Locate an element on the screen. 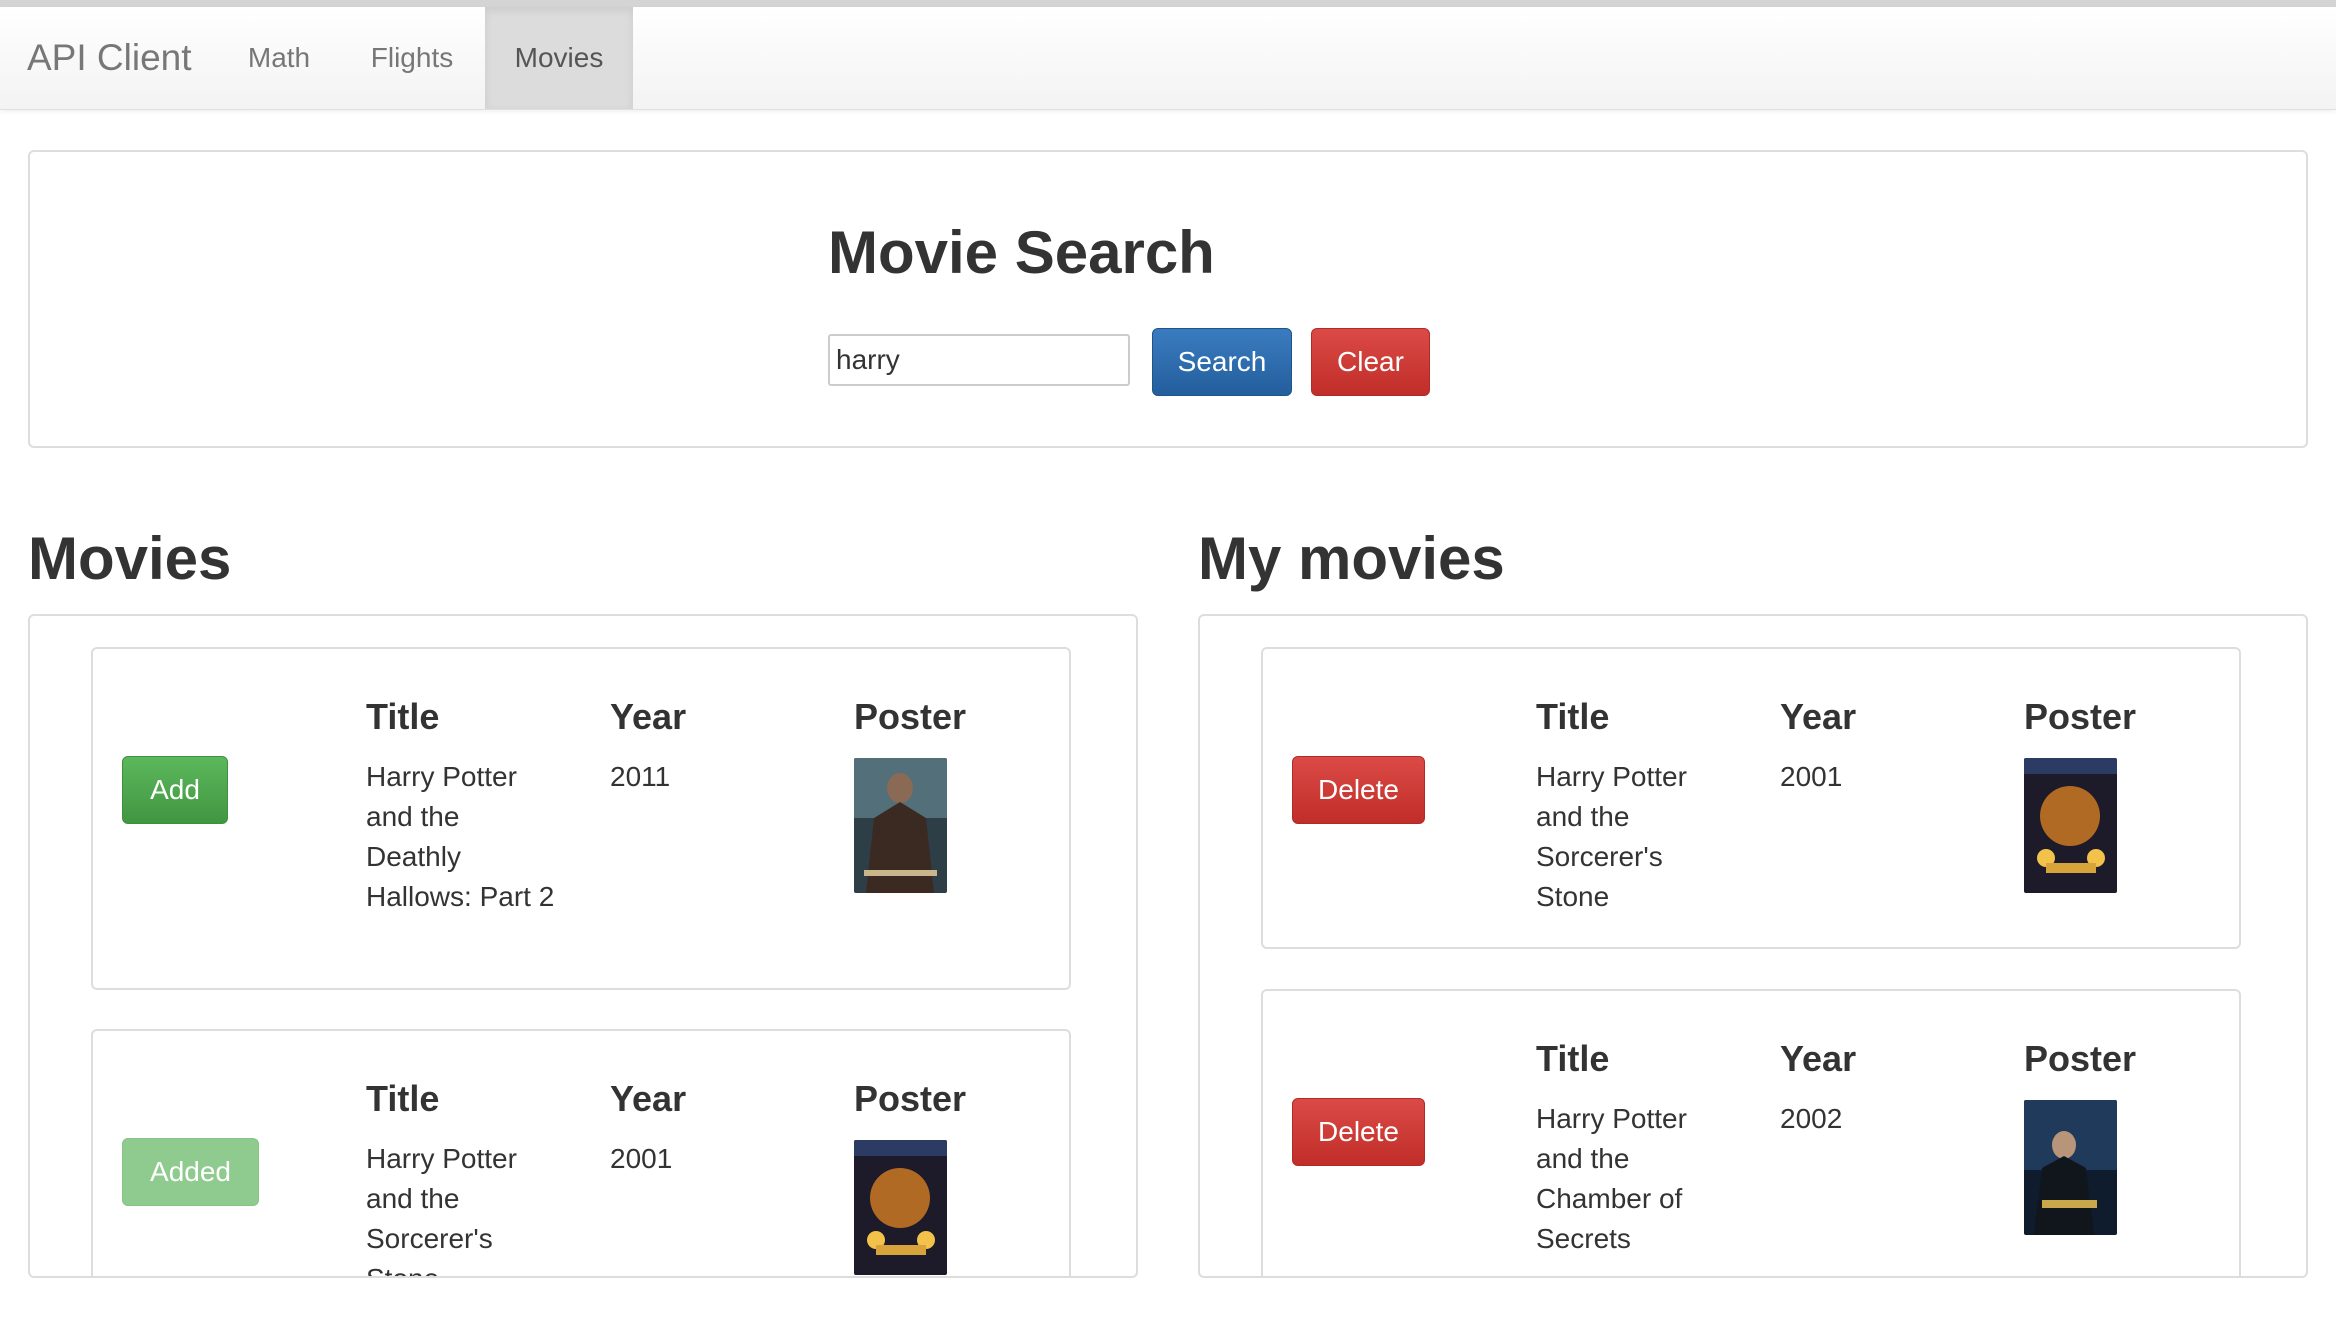 This screenshot has height=1344, width=2336. window-top-border is located at coordinates (1168, 3).